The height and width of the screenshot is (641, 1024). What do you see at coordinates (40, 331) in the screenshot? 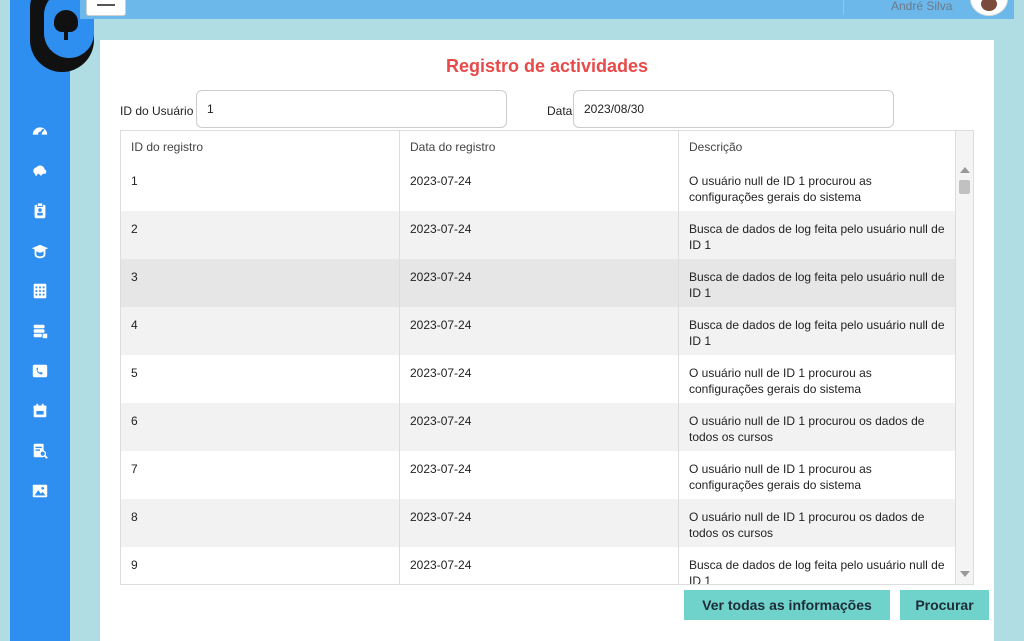
I see `database-lock-icon` at bounding box center [40, 331].